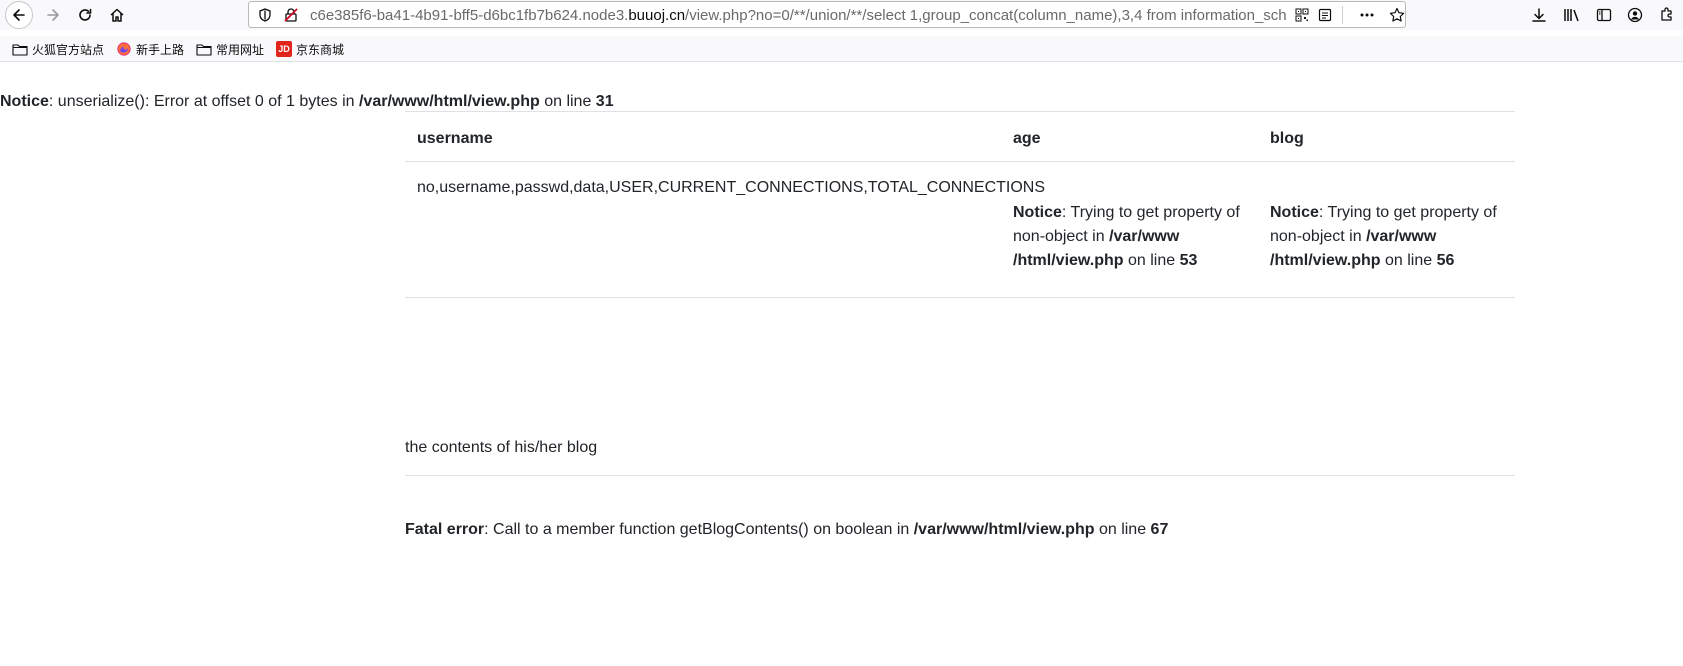 The height and width of the screenshot is (666, 1683). I want to click on reader-view-icon, so click(1325, 15).